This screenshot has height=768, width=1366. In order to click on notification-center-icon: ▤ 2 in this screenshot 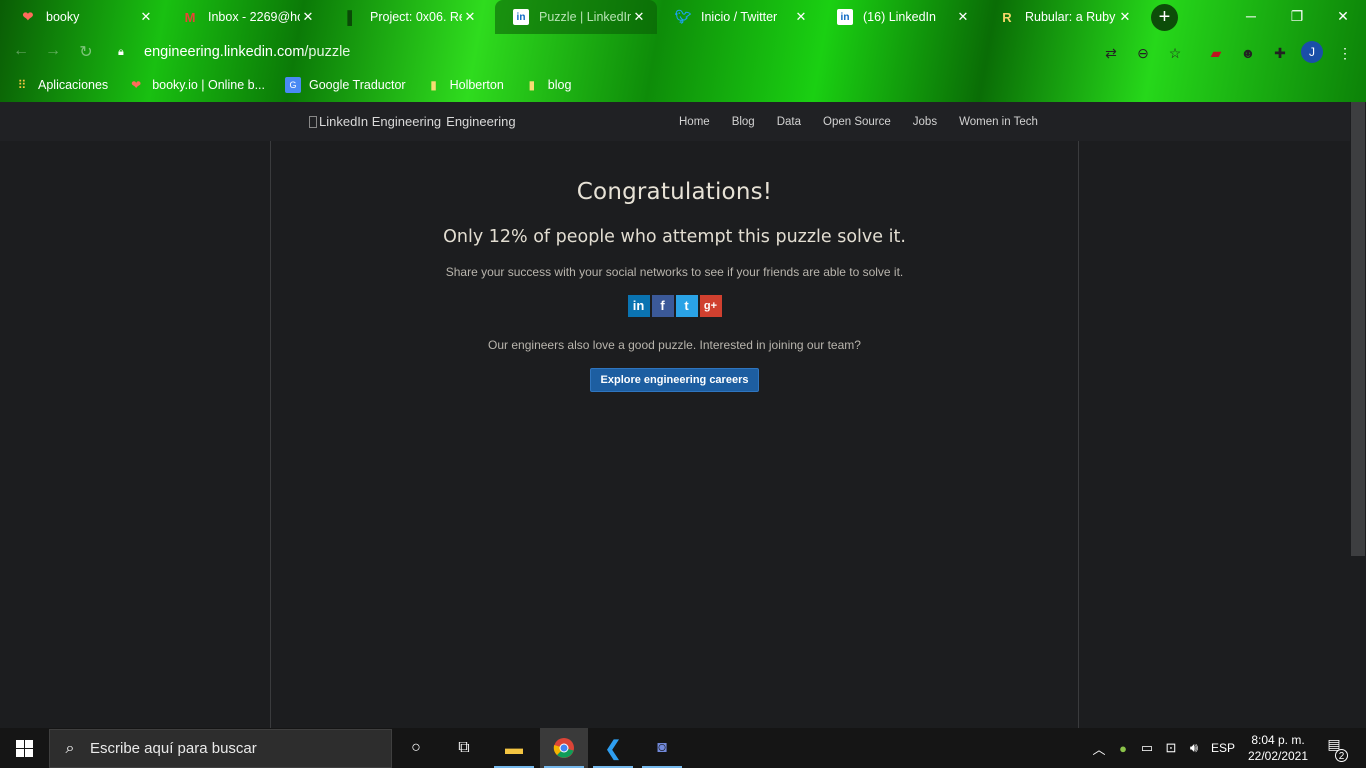, I will do `click(1335, 749)`.